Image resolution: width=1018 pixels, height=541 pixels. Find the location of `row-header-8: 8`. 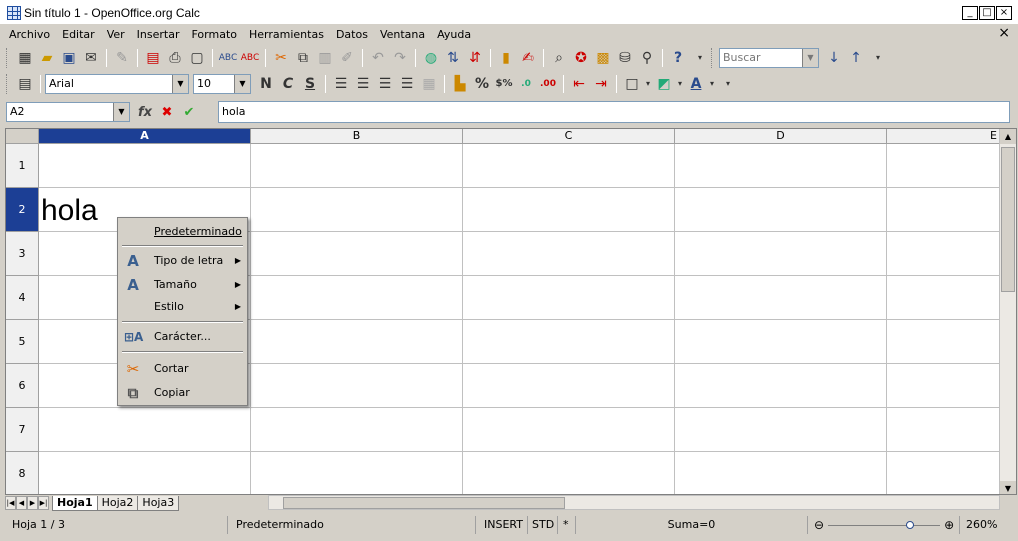

row-header-8: 8 is located at coordinates (22, 473).